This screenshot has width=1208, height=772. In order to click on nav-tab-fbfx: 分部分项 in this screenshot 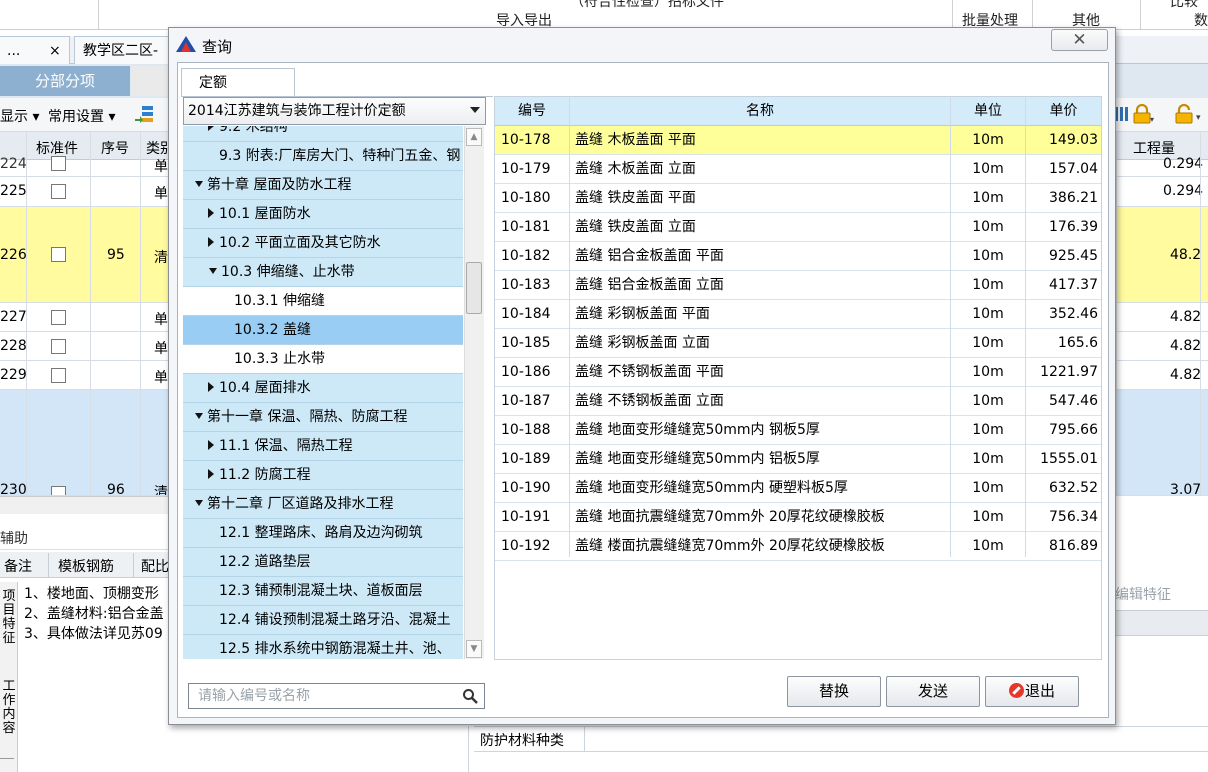, I will do `click(65, 81)`.